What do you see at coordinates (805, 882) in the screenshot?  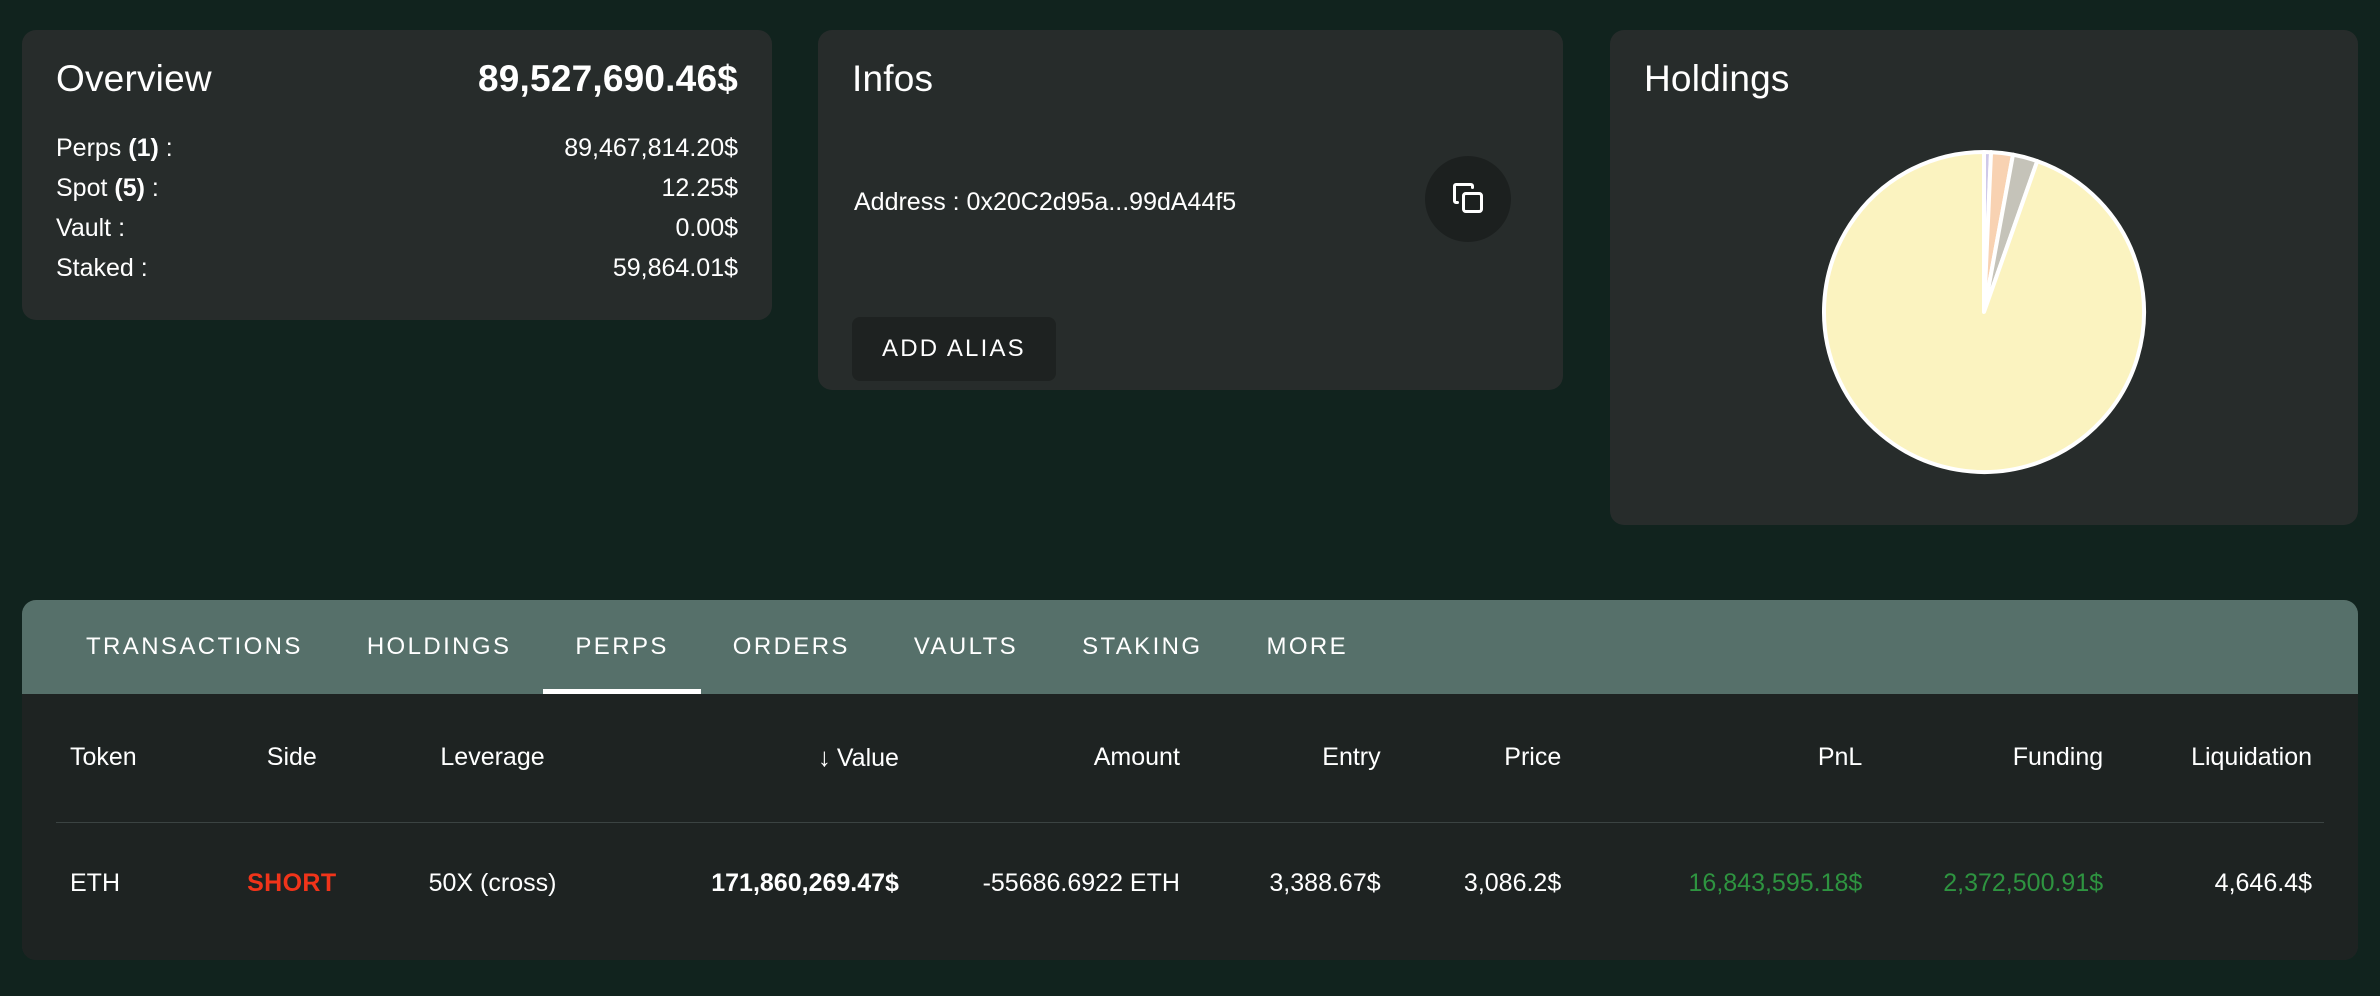 I see `cell-value: 171,860,269.47$` at bounding box center [805, 882].